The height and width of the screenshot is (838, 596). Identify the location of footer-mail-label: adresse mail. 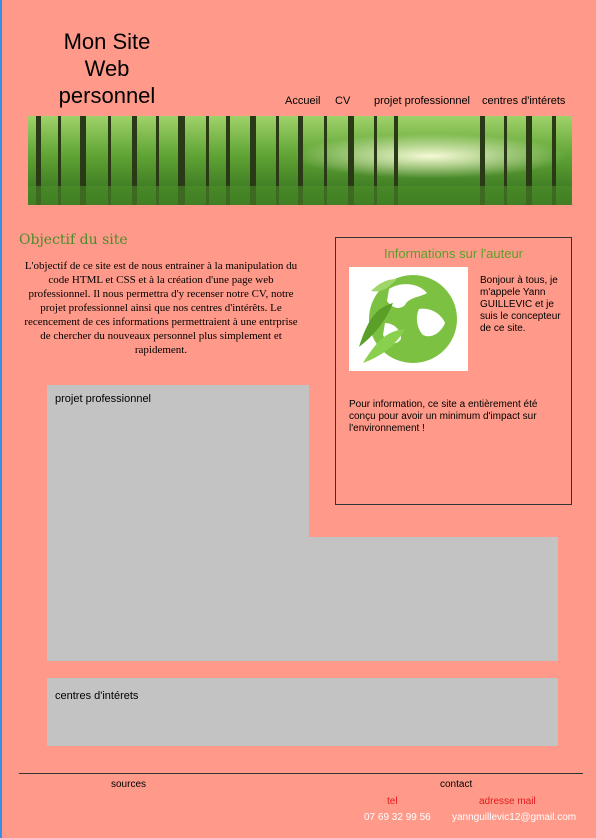
(507, 801).